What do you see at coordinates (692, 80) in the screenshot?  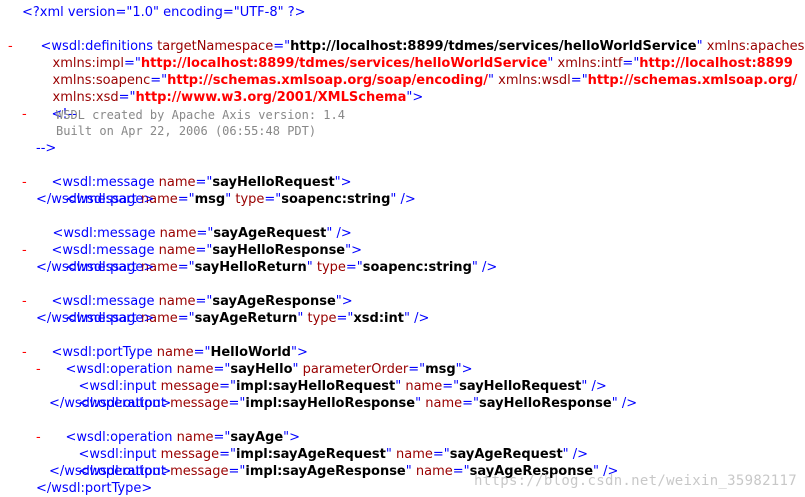 I see `namespace-value: http://schemas.xmlsoap.org/` at bounding box center [692, 80].